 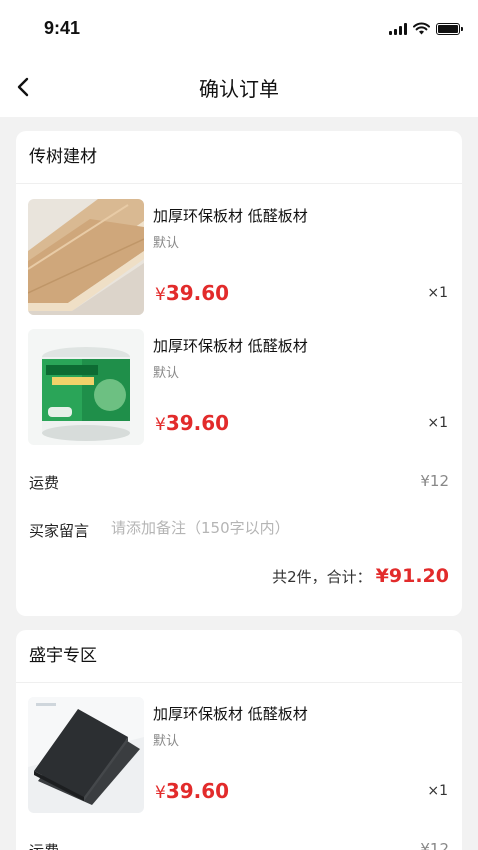 I want to click on wifi-icon, so click(x=421, y=28).